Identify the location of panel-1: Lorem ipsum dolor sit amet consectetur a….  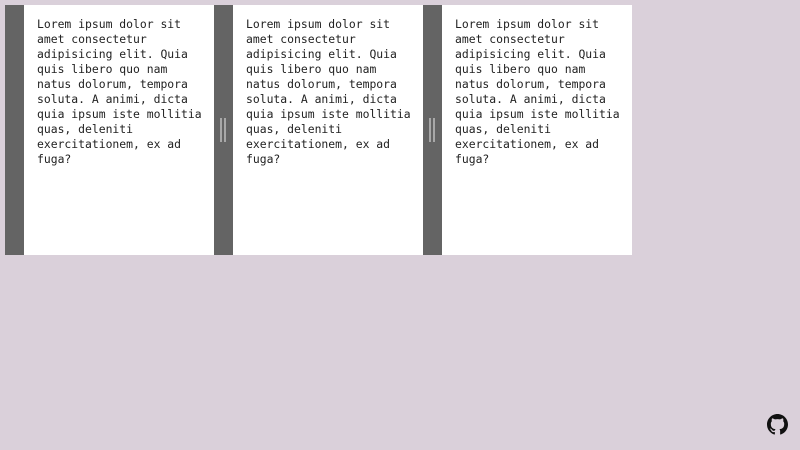
(109, 130).